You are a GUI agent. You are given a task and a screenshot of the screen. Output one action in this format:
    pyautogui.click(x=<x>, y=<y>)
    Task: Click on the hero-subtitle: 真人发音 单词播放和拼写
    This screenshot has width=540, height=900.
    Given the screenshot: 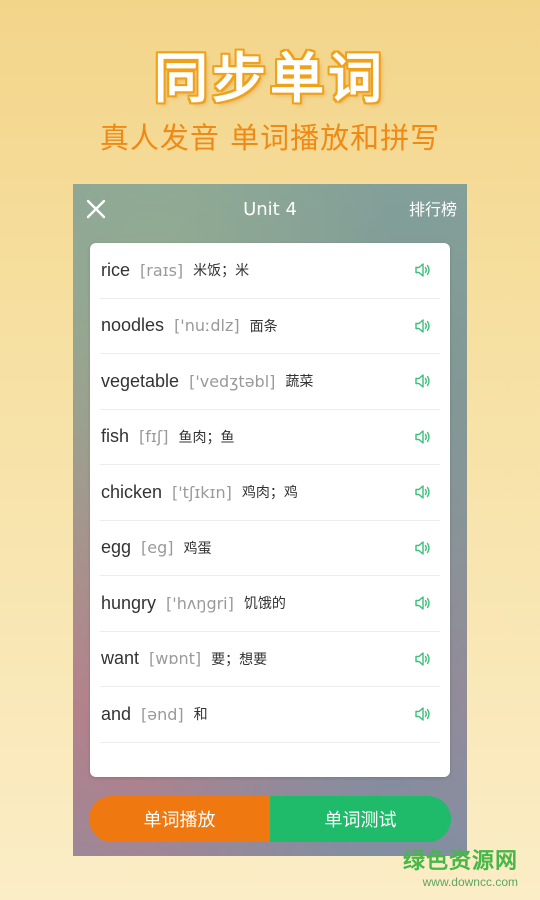 What is the action you would take?
    pyautogui.click(x=270, y=138)
    